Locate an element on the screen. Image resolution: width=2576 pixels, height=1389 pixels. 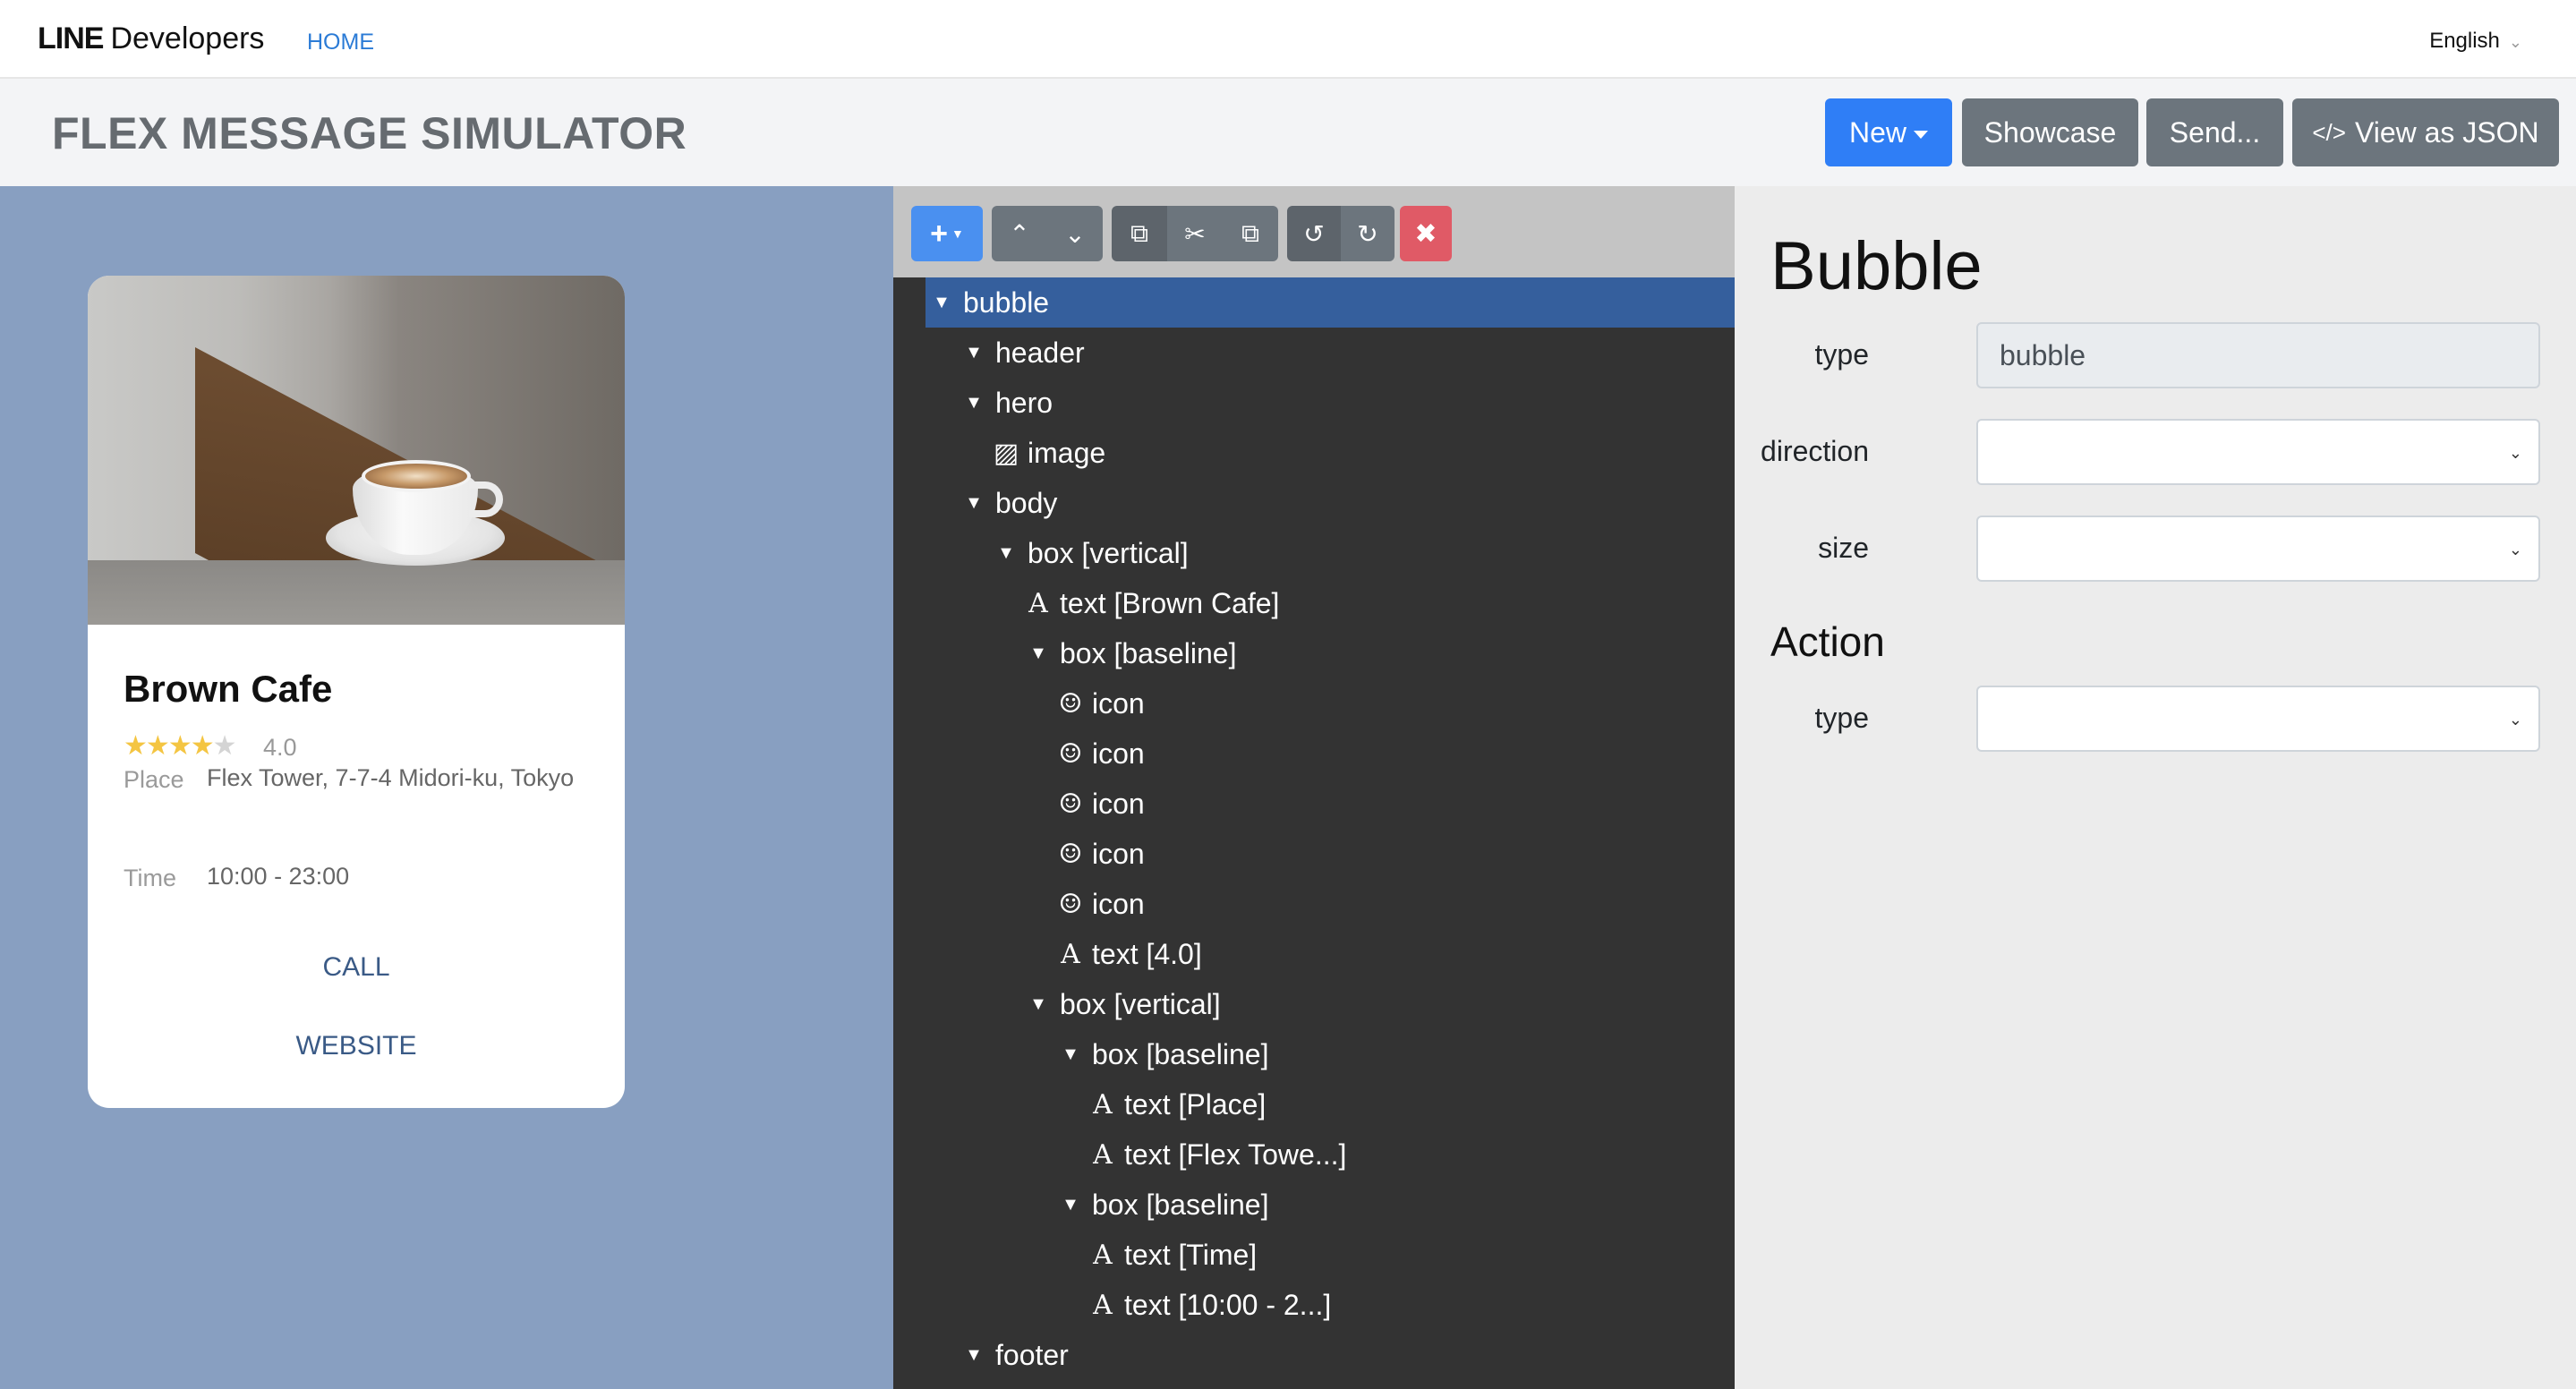
delete-button: ✖ is located at coordinates (1426, 233).